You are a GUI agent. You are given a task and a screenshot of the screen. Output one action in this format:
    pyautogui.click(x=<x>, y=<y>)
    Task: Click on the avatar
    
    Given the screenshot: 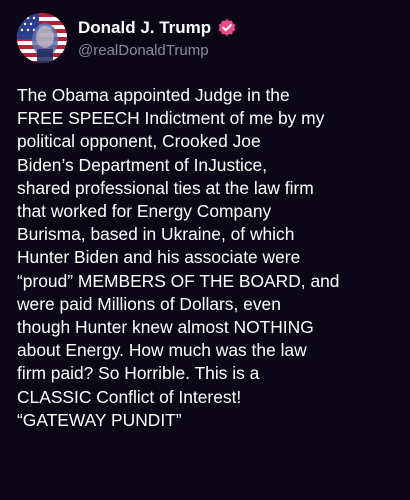 What is the action you would take?
    pyautogui.click(x=42, y=38)
    